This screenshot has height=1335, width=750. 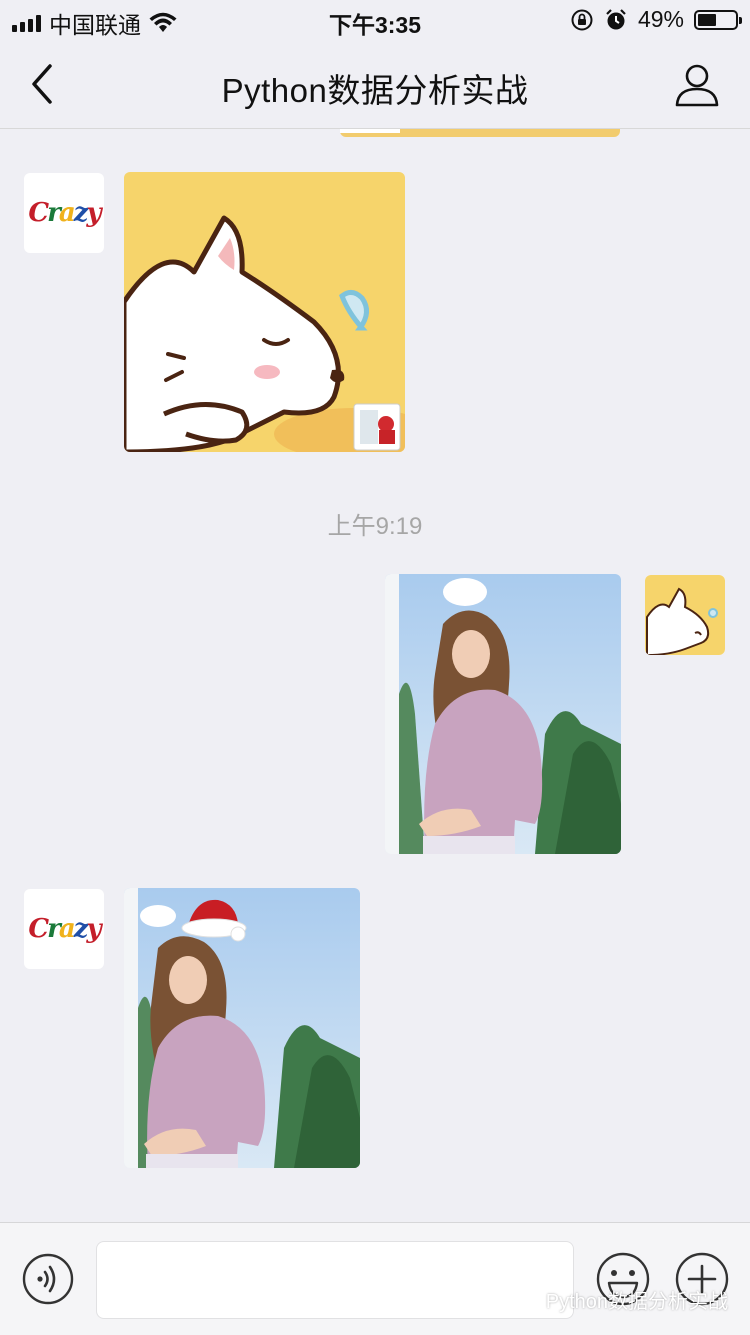 What do you see at coordinates (718, 19) in the screenshot?
I see `battery-icon` at bounding box center [718, 19].